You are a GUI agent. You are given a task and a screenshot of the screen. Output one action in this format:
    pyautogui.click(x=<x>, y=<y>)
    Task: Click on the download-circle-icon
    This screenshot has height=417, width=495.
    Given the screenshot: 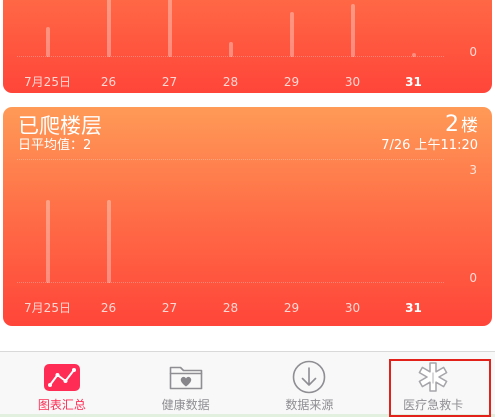 What is the action you would take?
    pyautogui.click(x=309, y=377)
    